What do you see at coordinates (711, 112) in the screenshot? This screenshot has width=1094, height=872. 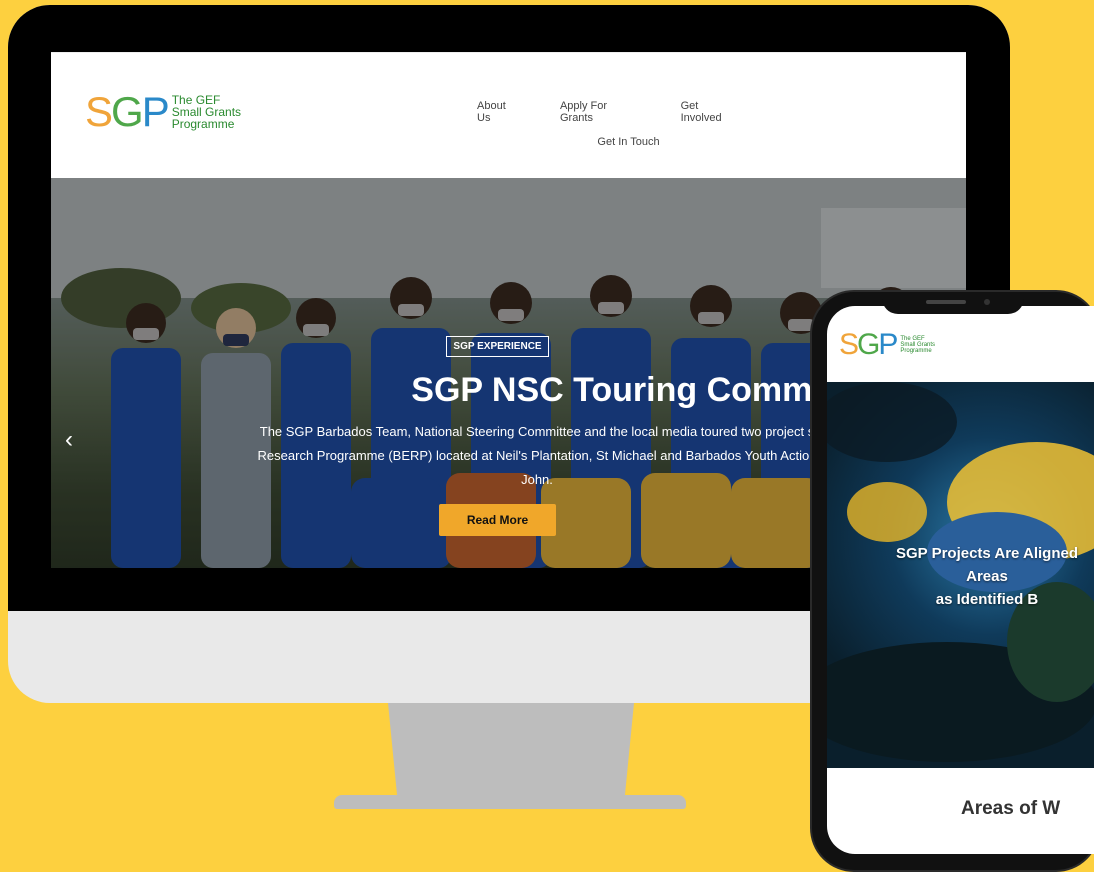 I see `nav-get-involved: Get Involved` at bounding box center [711, 112].